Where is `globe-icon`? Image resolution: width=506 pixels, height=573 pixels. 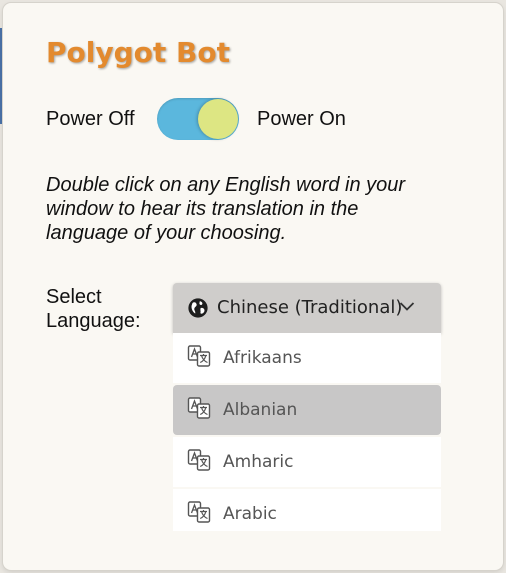 globe-icon is located at coordinates (198, 308).